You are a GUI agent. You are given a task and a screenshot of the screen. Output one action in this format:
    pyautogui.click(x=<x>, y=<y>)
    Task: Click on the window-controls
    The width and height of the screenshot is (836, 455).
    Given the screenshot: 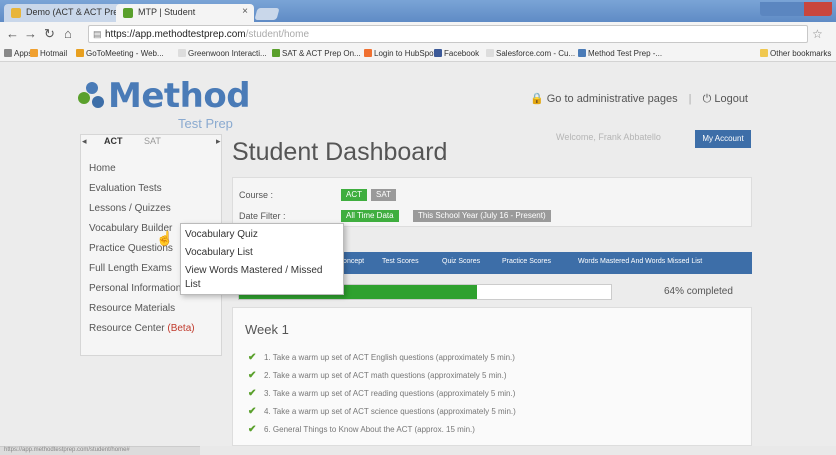 What is the action you would take?
    pyautogui.click(x=796, y=9)
    